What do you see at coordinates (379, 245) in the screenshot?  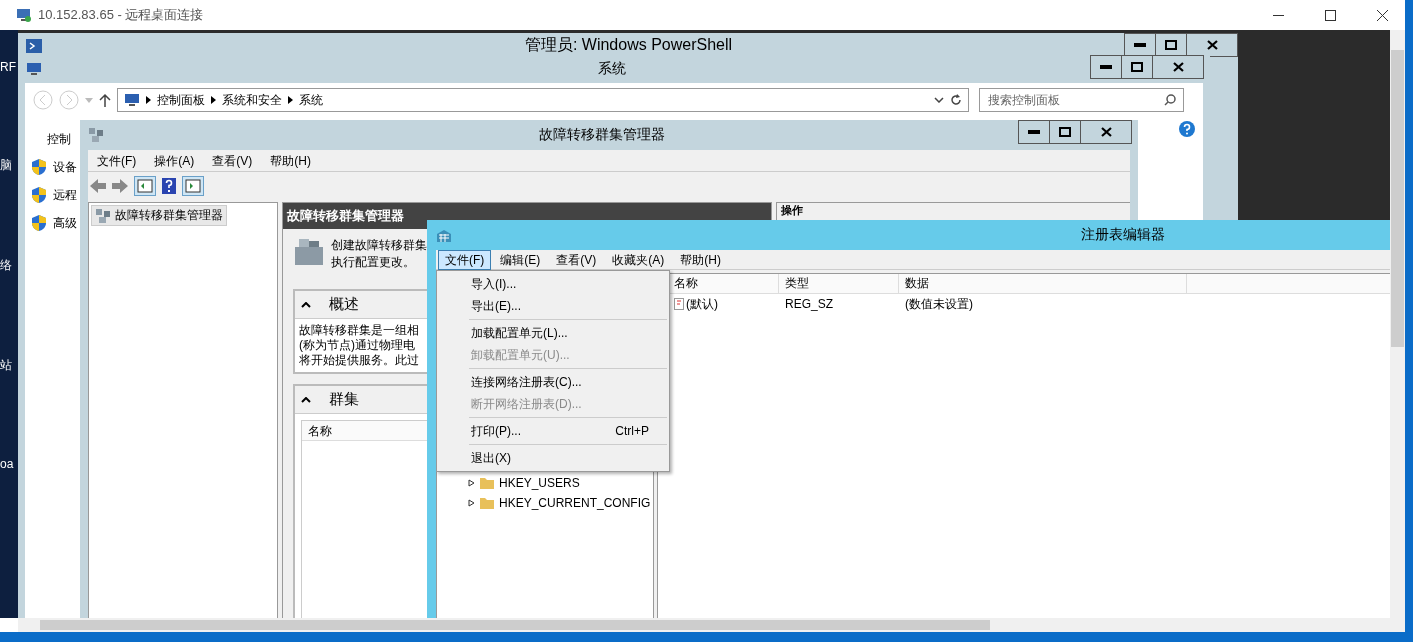 I see `intro-text: 创建故障转移群集` at bounding box center [379, 245].